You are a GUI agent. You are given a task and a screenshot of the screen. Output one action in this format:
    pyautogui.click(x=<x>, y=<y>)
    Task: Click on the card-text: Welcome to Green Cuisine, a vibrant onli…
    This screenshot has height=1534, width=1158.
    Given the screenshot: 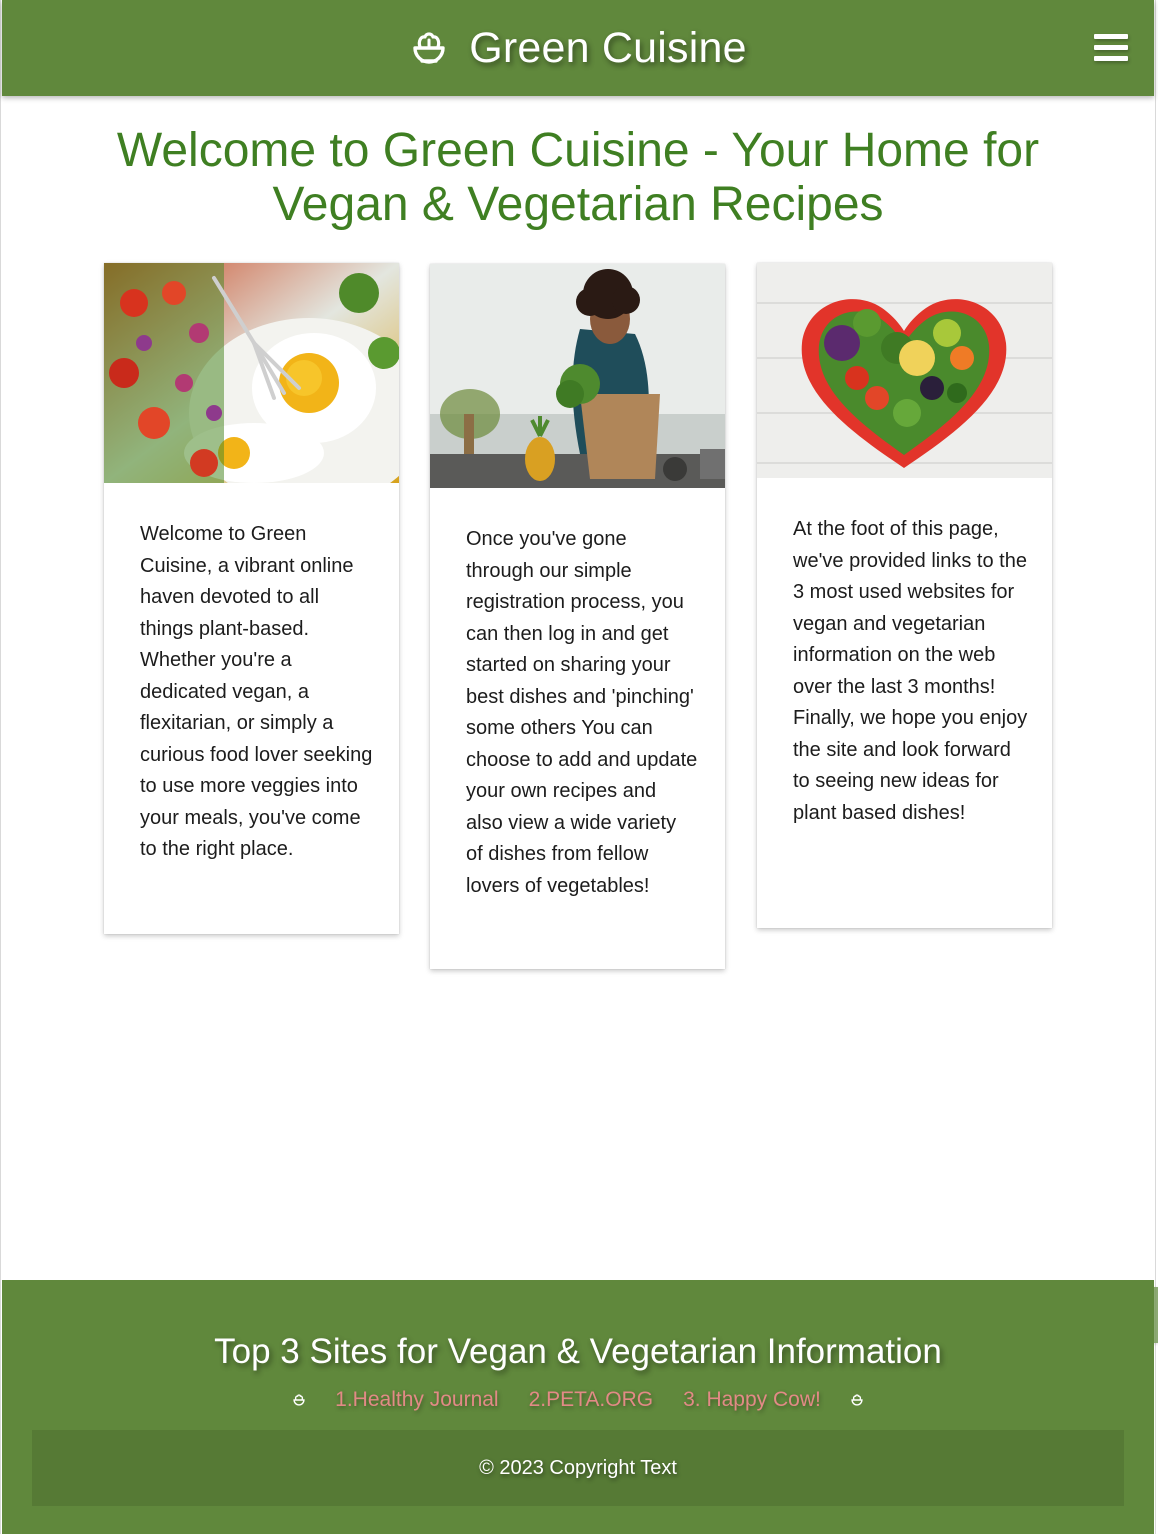 What is the action you would take?
    pyautogui.click(x=256, y=691)
    